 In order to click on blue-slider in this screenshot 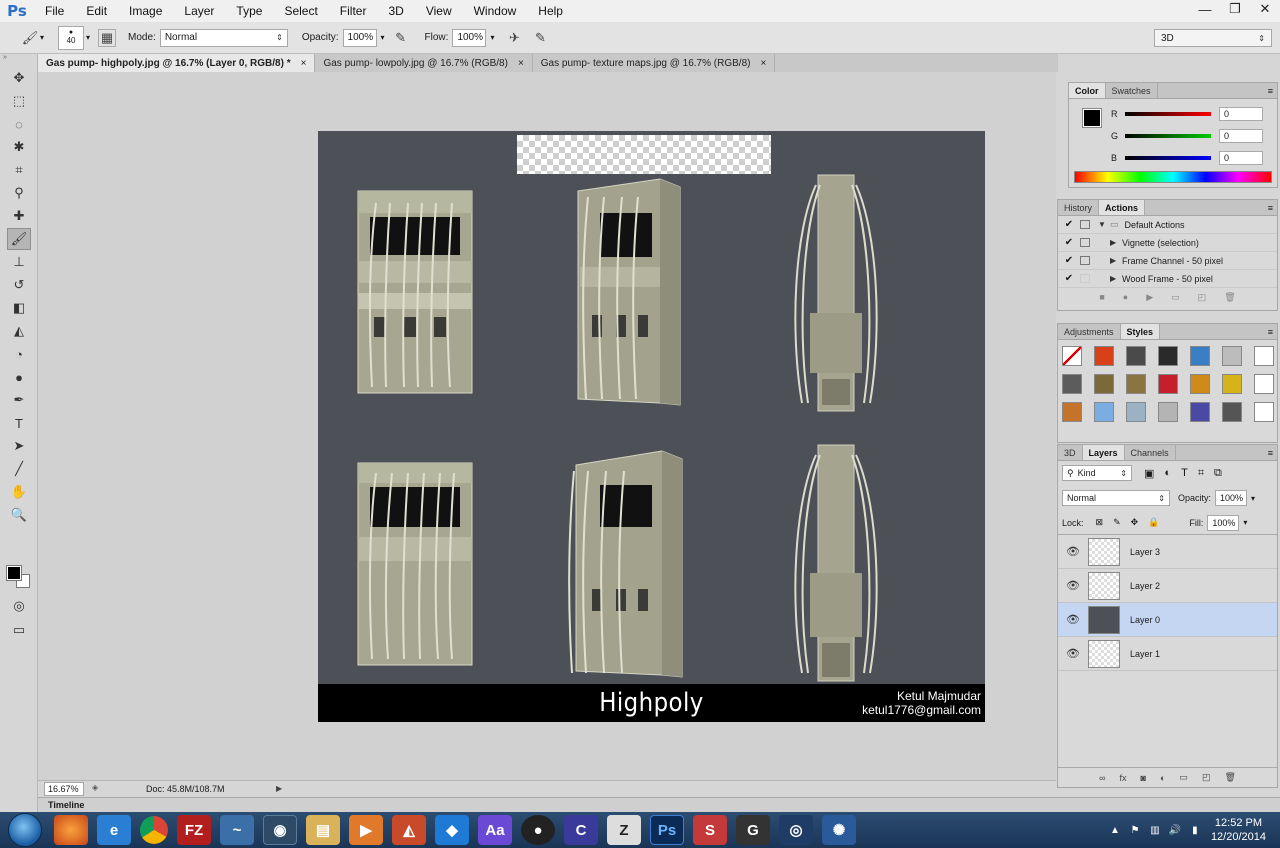, I will do `click(1168, 158)`.